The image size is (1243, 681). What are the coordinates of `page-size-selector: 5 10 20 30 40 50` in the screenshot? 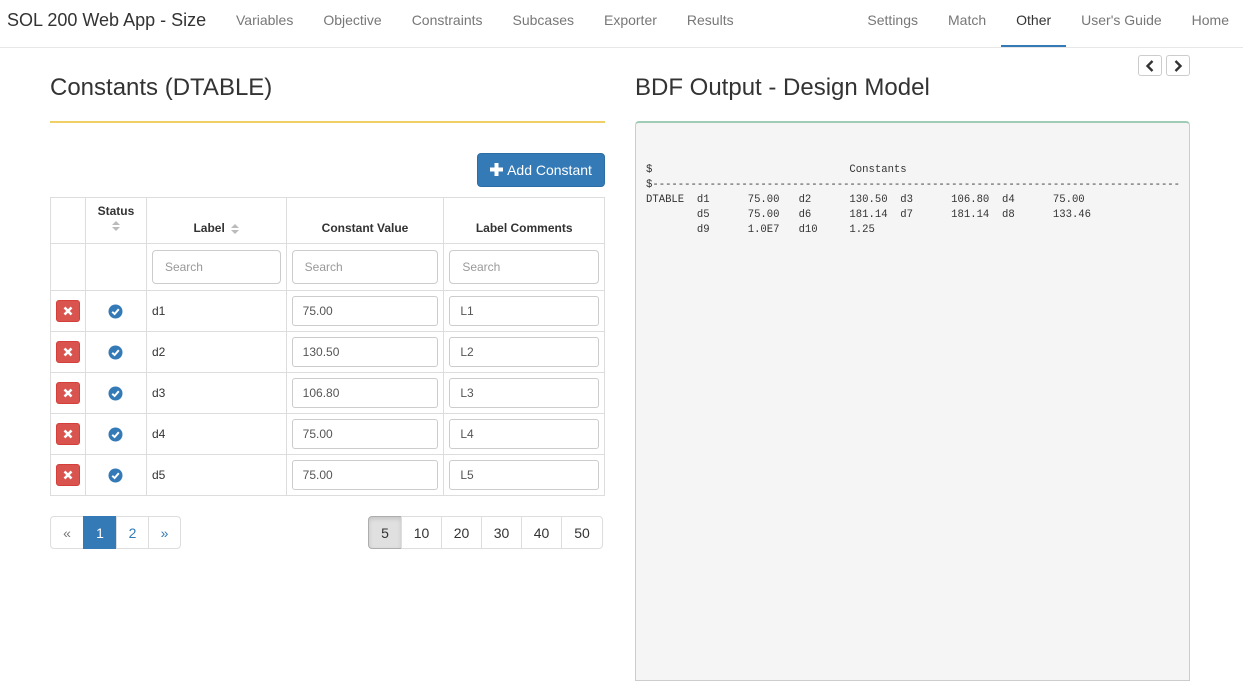 It's located at (485, 532).